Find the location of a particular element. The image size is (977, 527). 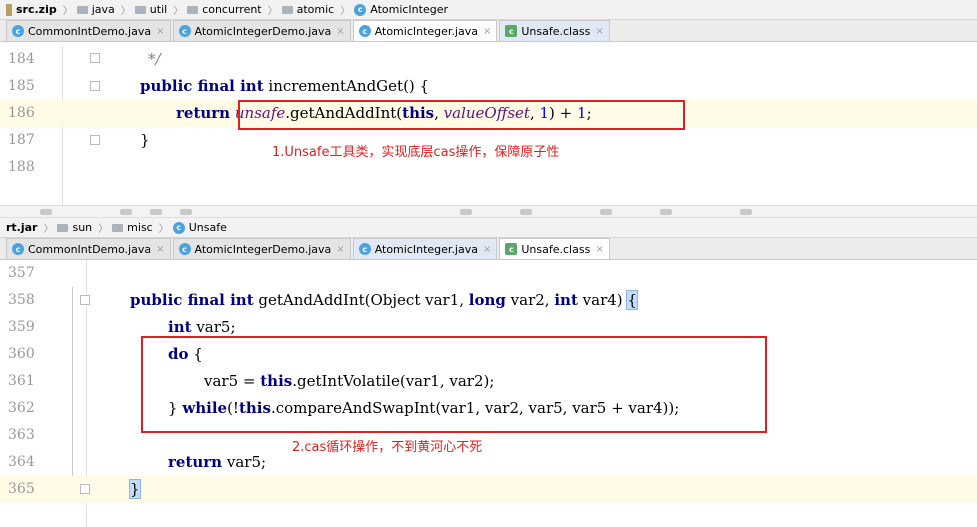

breadcrumb-item-atomic: atomic is located at coordinates (308, 9).